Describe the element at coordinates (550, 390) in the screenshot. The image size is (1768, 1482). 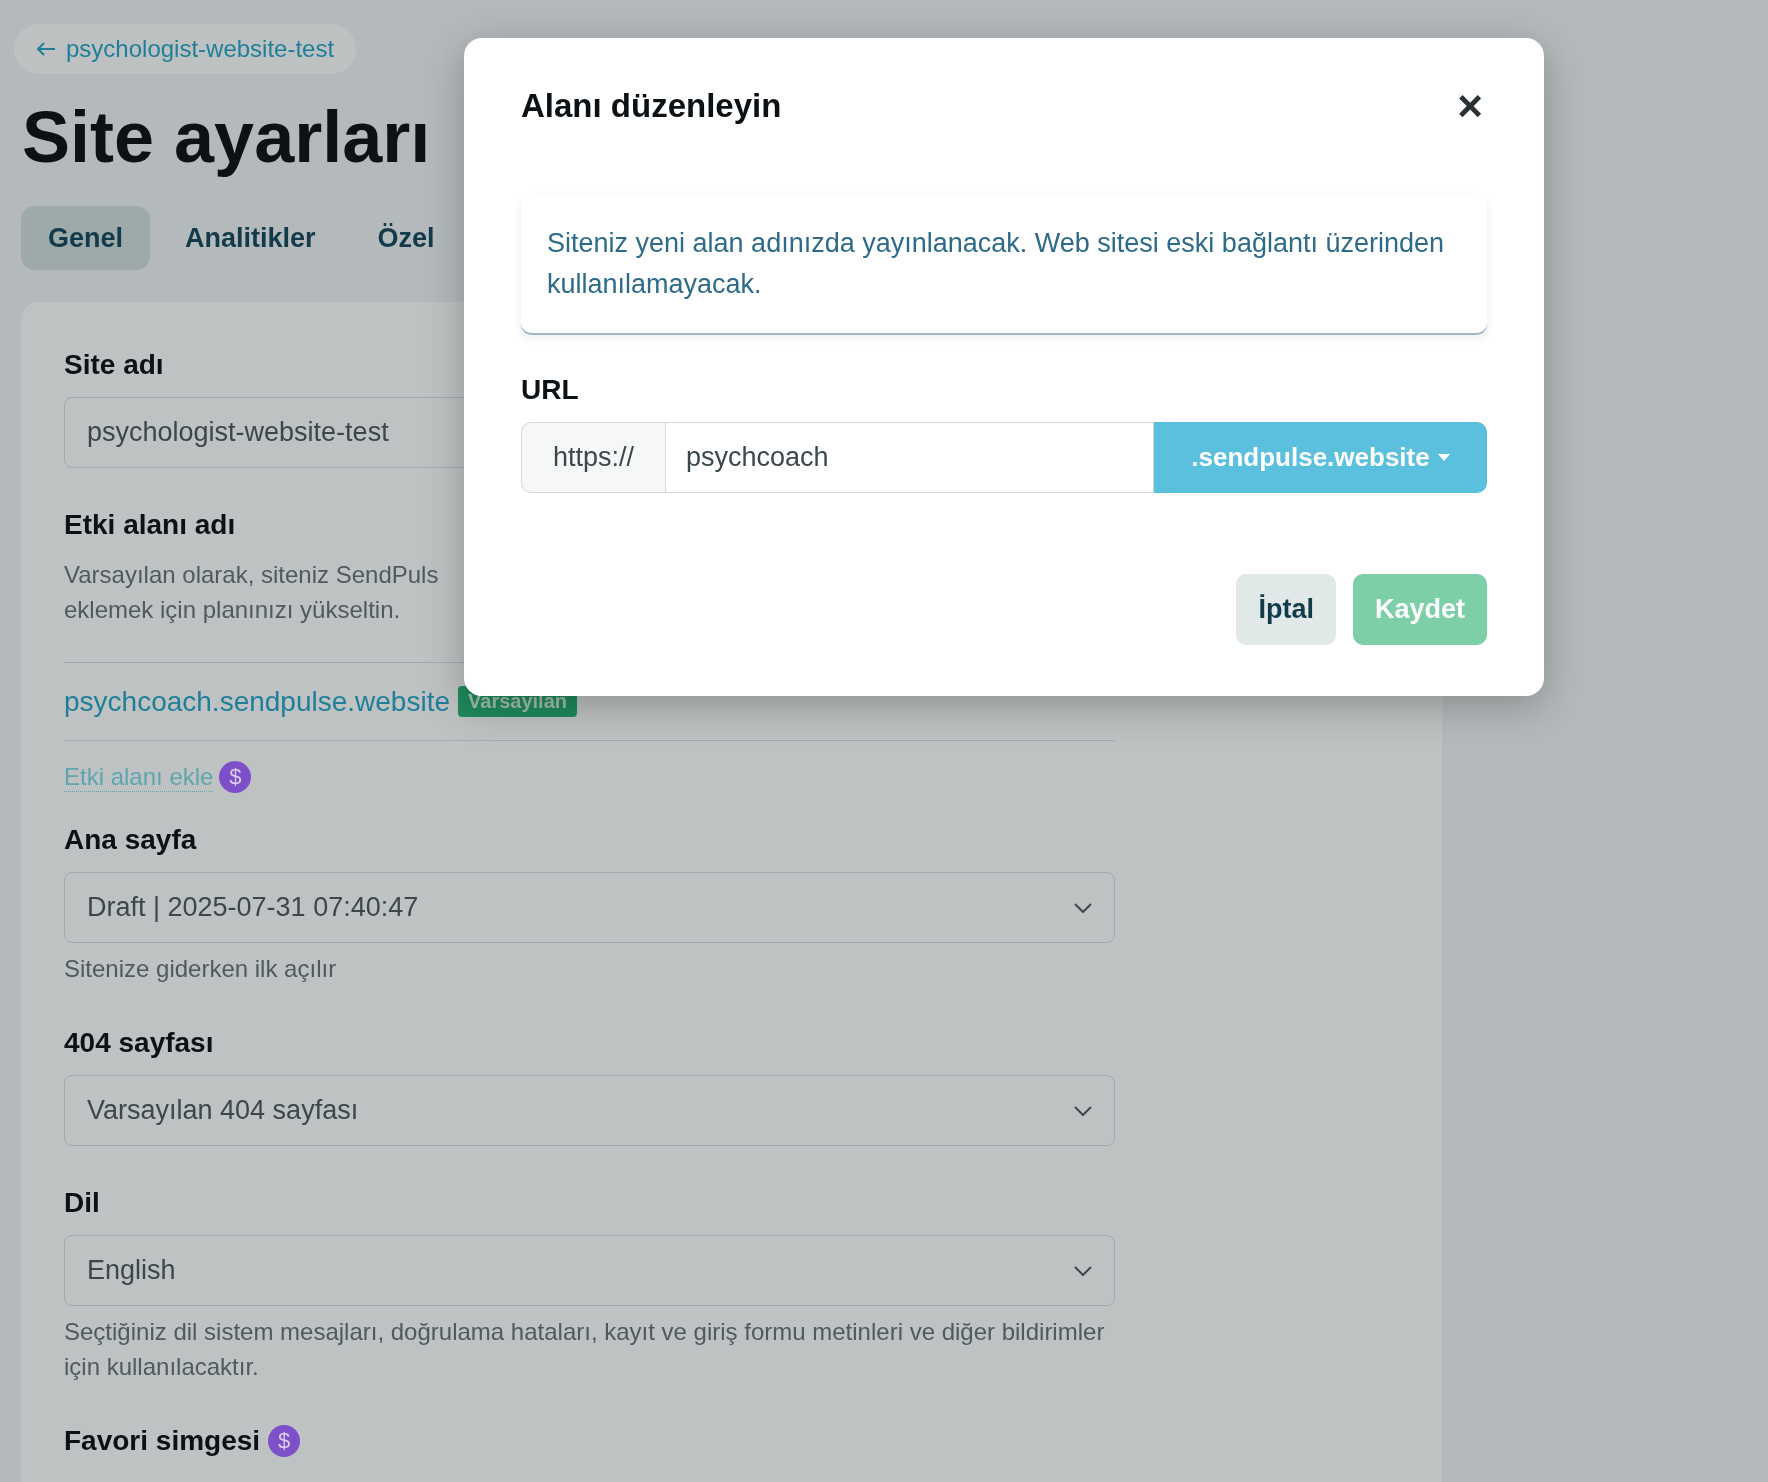
I see `field-label: URL` at that location.